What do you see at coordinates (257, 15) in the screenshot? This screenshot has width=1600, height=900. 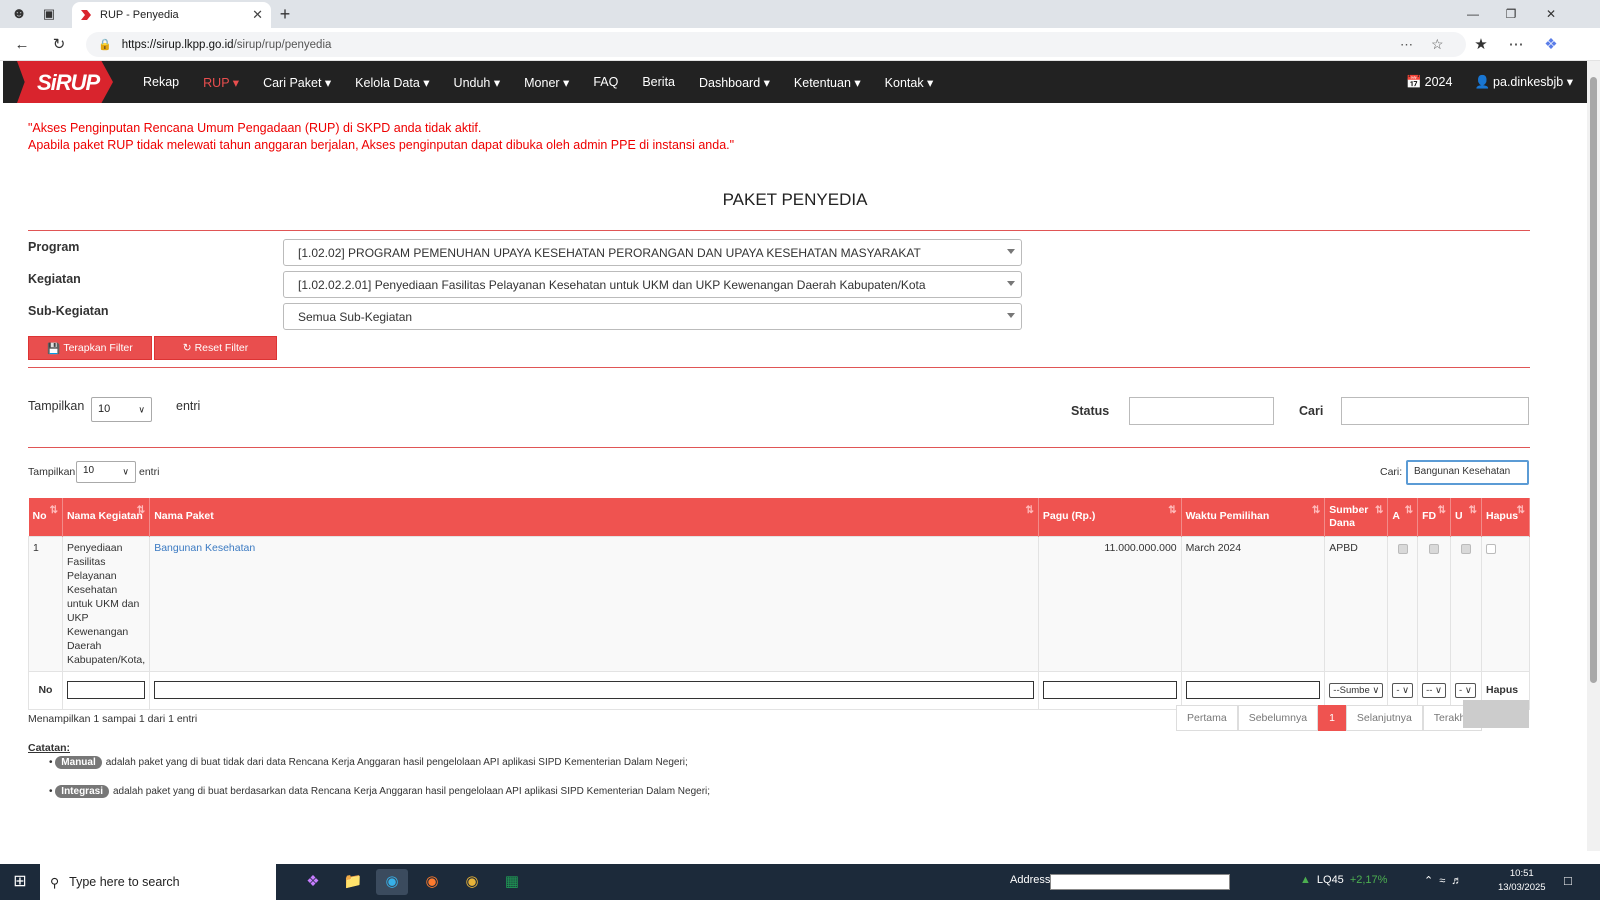 I see `tab-close-icon: ✕` at bounding box center [257, 15].